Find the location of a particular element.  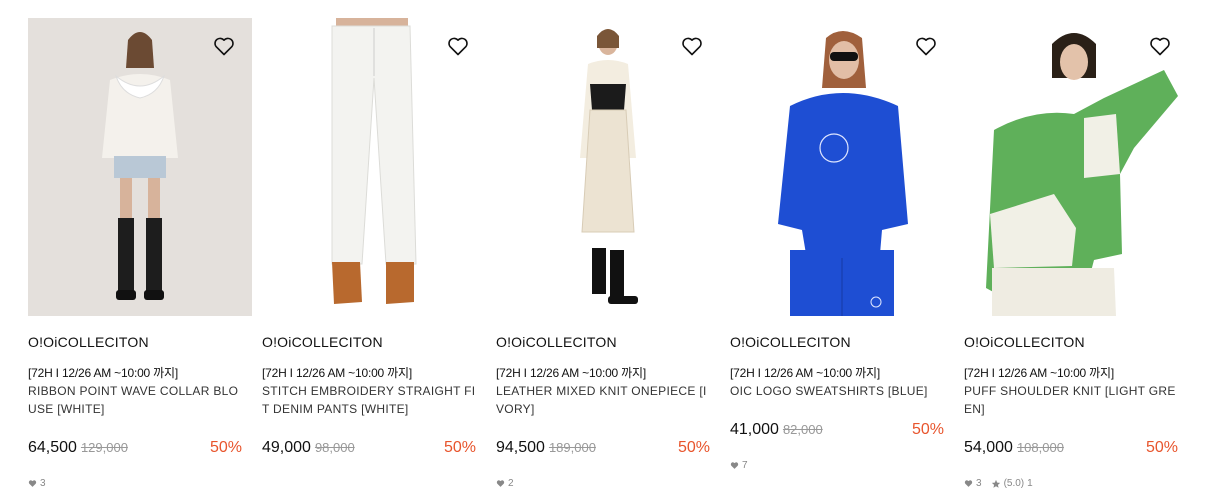

product-name: RIBBON POINT WAVE COLLAR BLOUSE [WHITE] is located at coordinates (135, 400).